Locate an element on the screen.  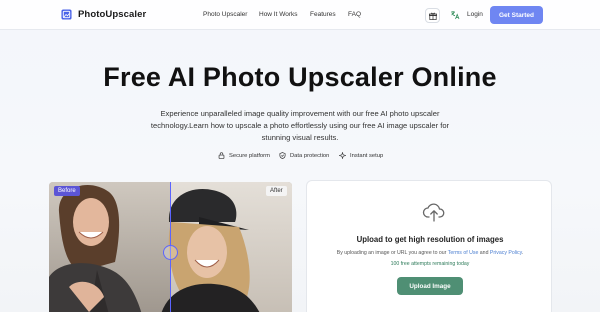
translate-icon is located at coordinates (455, 15).